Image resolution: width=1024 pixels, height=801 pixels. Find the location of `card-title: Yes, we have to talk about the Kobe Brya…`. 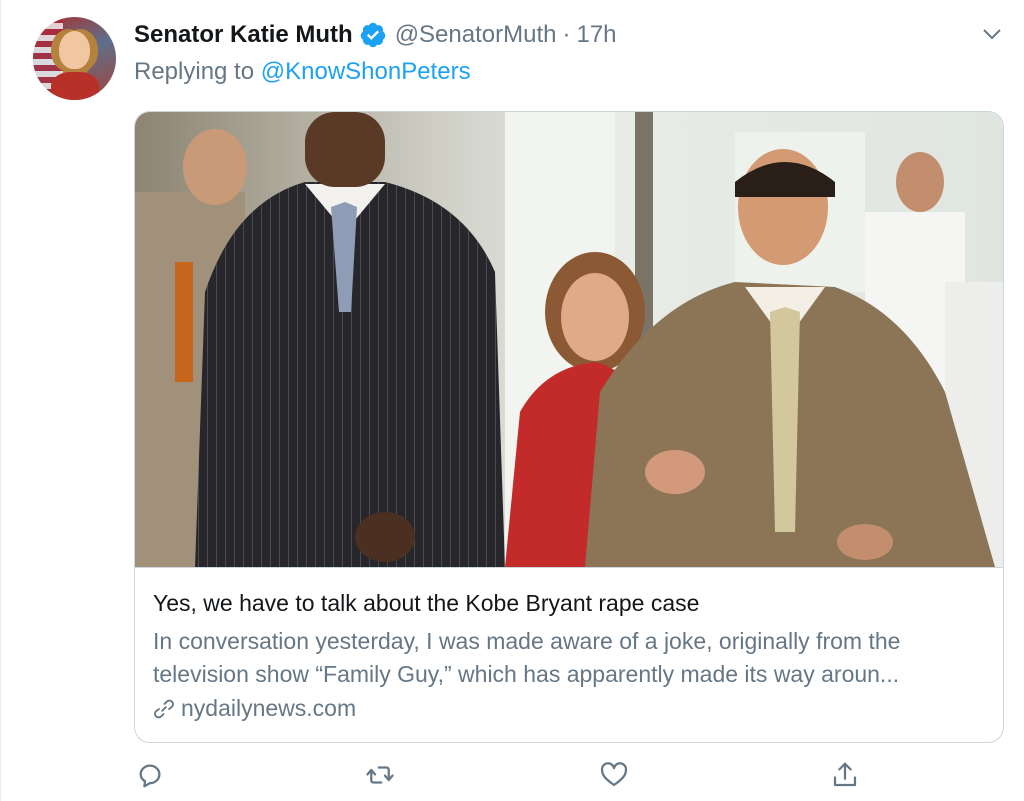

card-title: Yes, we have to talk about the Kobe Brya… is located at coordinates (426, 603).